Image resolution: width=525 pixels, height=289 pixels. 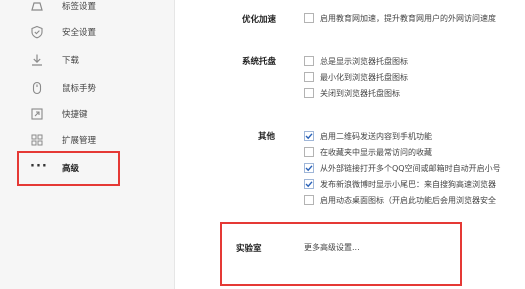 What do you see at coordinates (410, 168) in the screenshot?
I see `option-label: 从外部链接打开多个QQ空间或邮箱时自动开启小号` at bounding box center [410, 168].